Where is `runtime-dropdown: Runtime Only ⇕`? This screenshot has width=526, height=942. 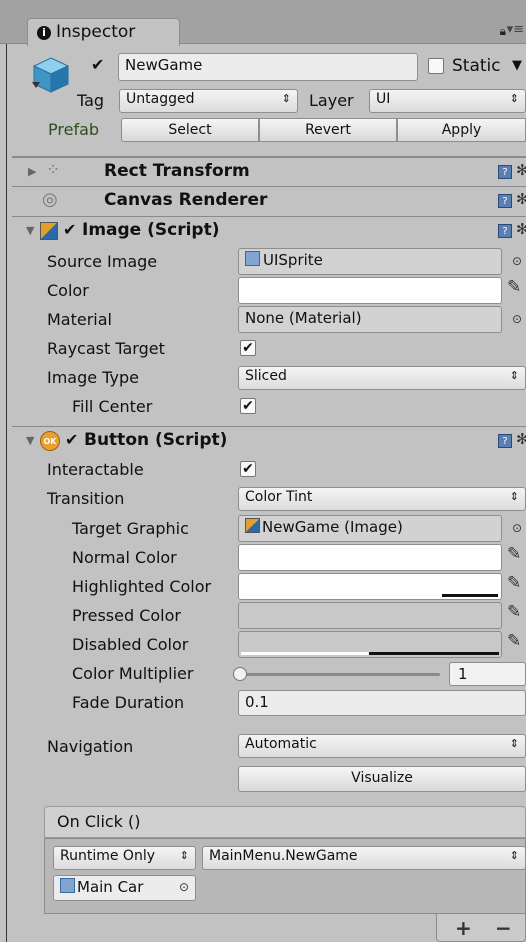
runtime-dropdown: Runtime Only ⇕ is located at coordinates (124, 858).